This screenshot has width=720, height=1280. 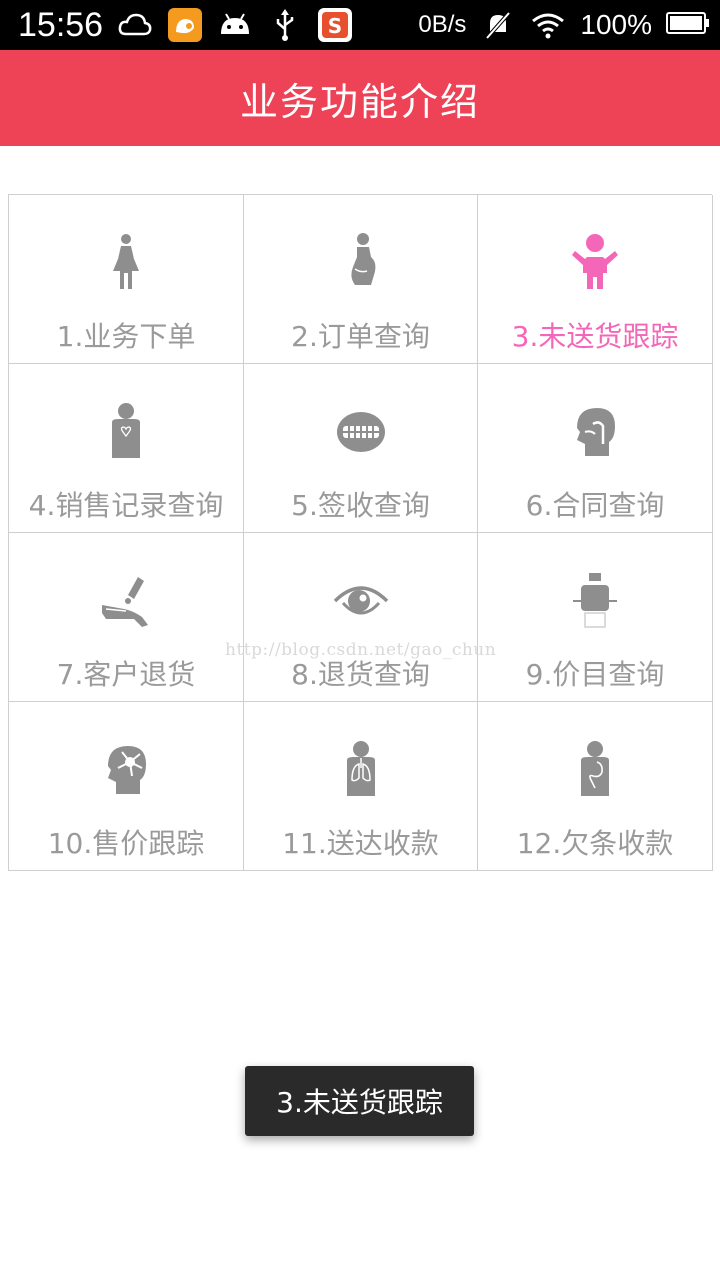 What do you see at coordinates (360, 843) in the screenshot?
I see `grid-item-label: 11.送达收款` at bounding box center [360, 843].